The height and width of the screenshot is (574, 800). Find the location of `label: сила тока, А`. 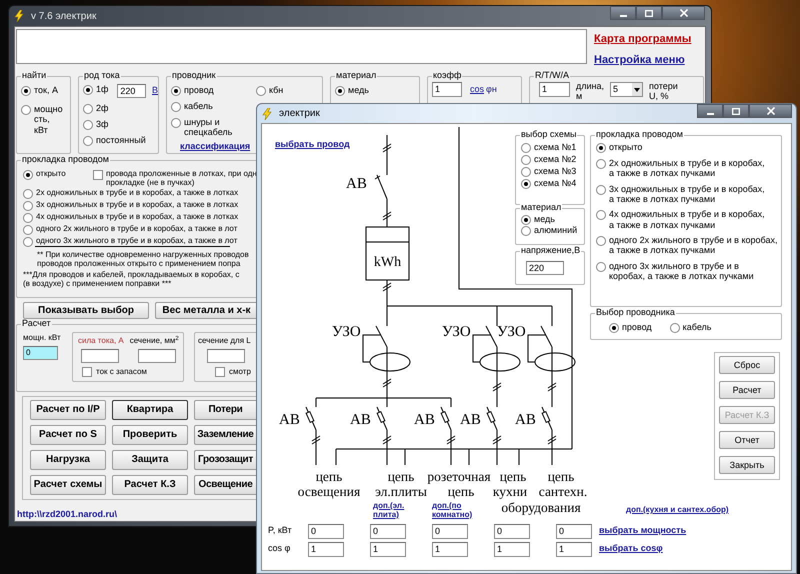

label: сила тока, А is located at coordinates (101, 341).